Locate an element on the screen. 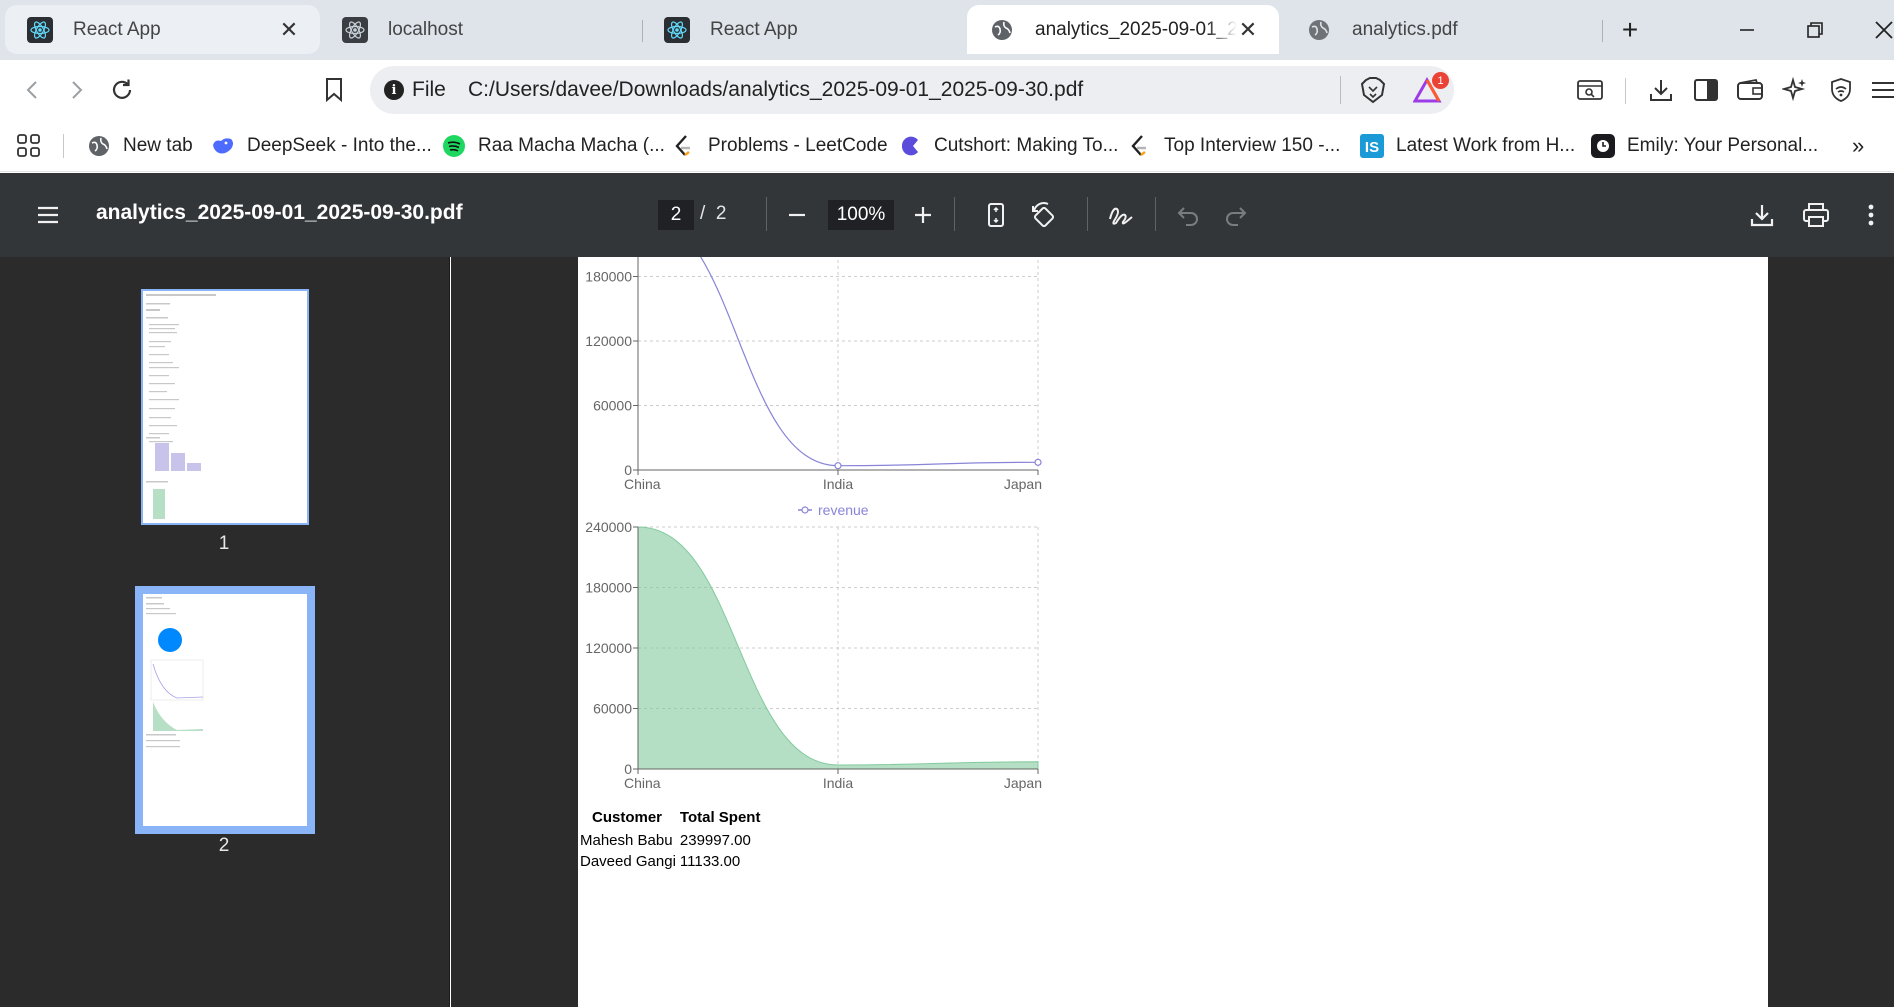  is-icon: IS is located at coordinates (1372, 146).